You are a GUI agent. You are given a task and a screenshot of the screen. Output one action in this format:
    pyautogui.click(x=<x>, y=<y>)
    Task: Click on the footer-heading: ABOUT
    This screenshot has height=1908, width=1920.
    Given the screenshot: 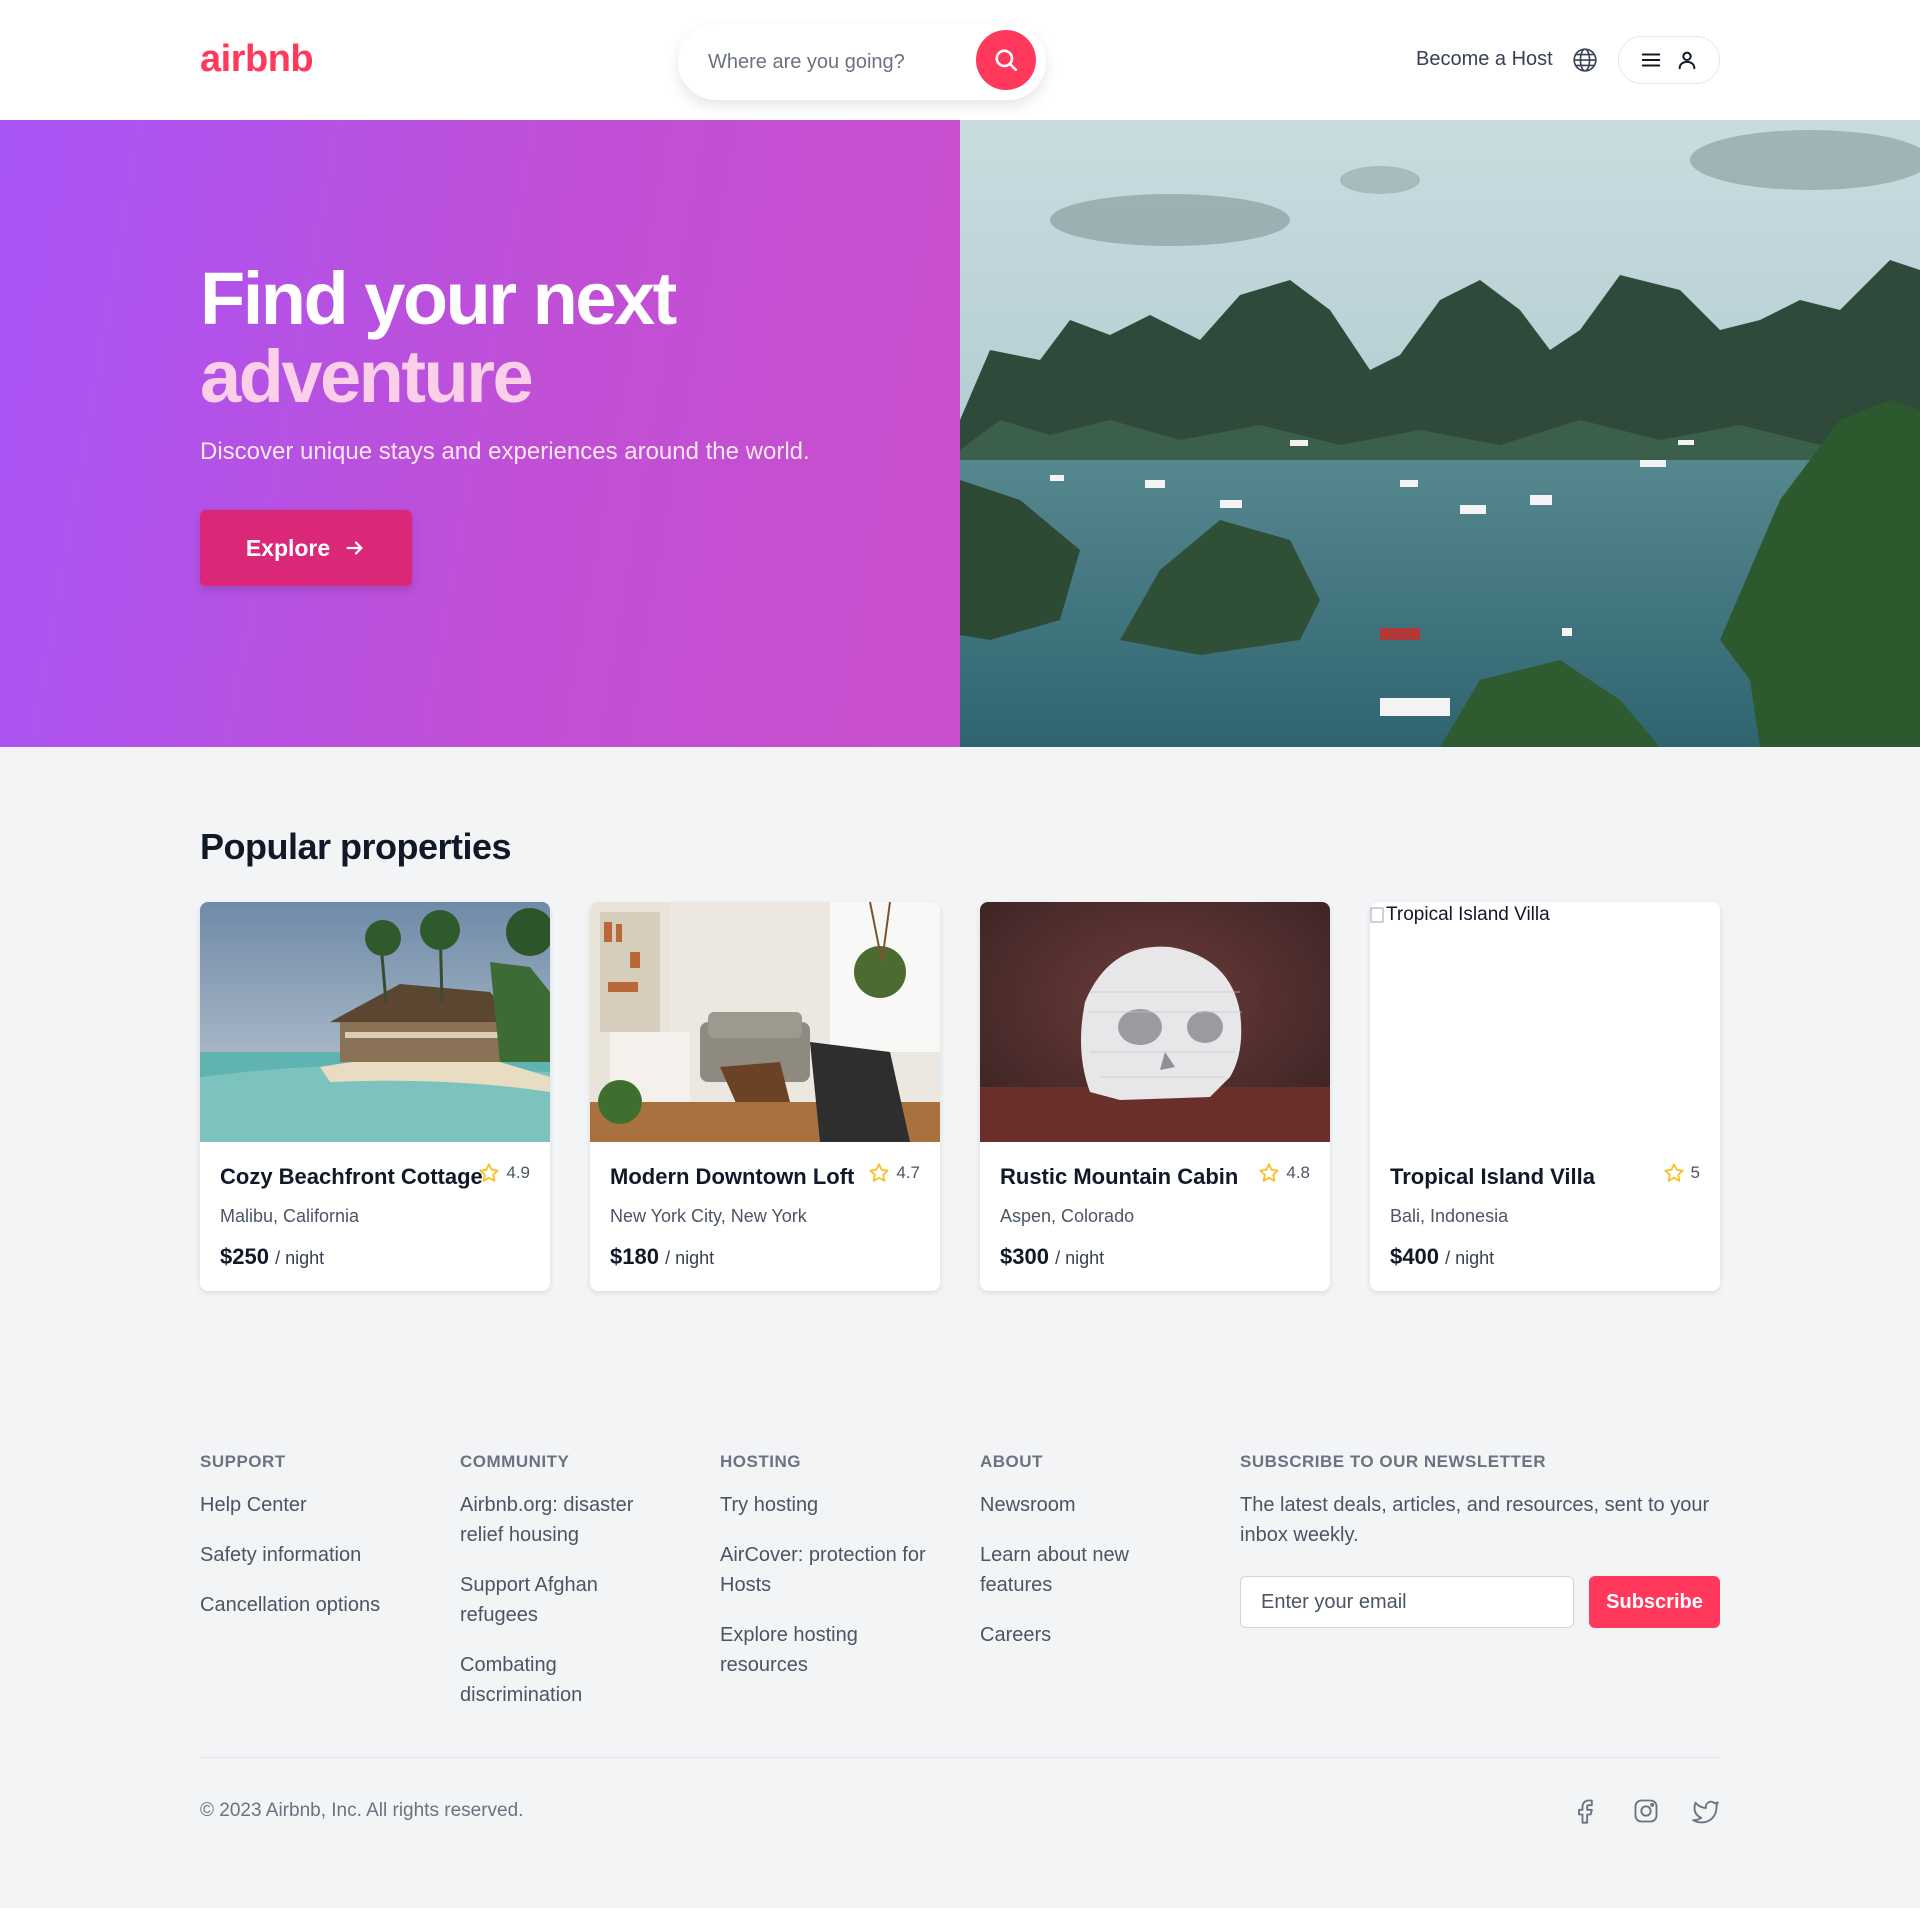 What is the action you would take?
    pyautogui.click(x=1011, y=1461)
    